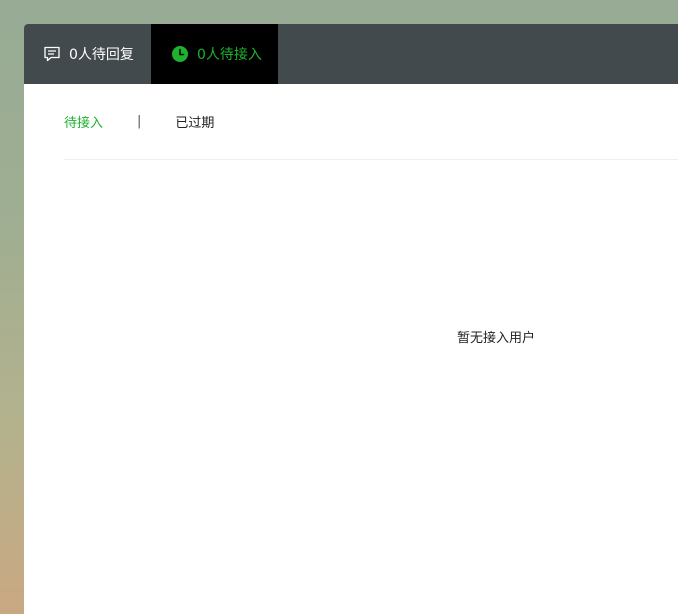  I want to click on empty-state-message: 暂无接入用户, so click(496, 338).